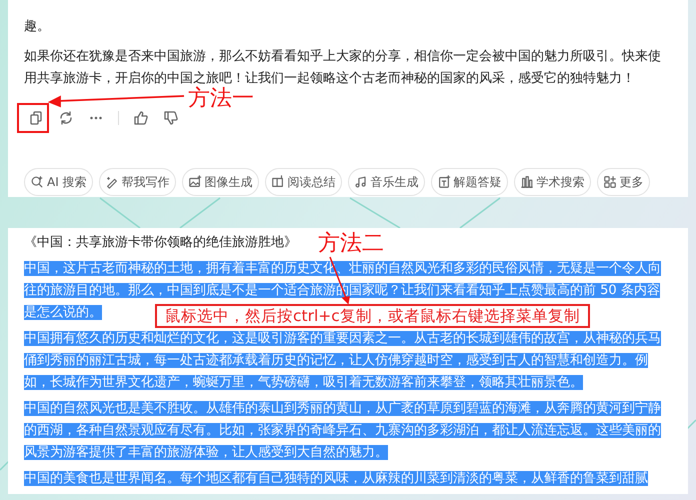  What do you see at coordinates (343, 431) in the screenshot?
I see `article-paragraph: 中国的自然风光也是美不胜收。从雄伟的泰山到秀丽的黄山，从广袤的草原到碧蓝的海滩，从奔腾的黄河到宁静的西湖，各种自然景观应有尽有。比如，张家界的奇峰异石、九寨沟的多彩湖泊，都让人流连忘返。这些美丽的风景为游客提供了丰富的旅游体验，让人感受到大自然的魅力。` at bounding box center [343, 431].